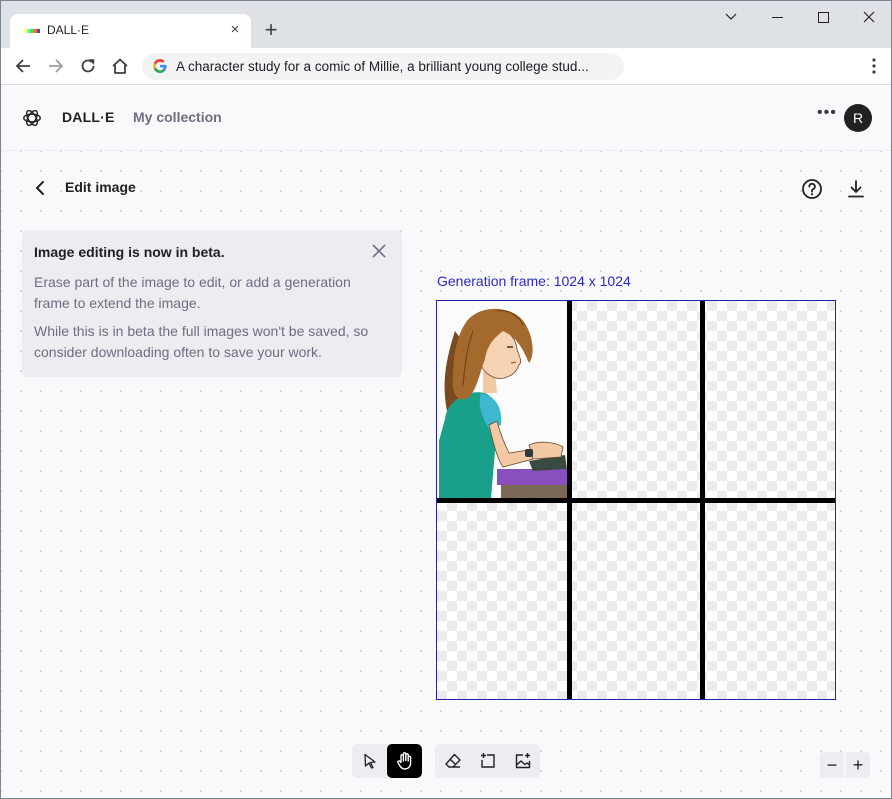 This screenshot has height=799, width=892. I want to click on page-title: Edit image, so click(100, 187).